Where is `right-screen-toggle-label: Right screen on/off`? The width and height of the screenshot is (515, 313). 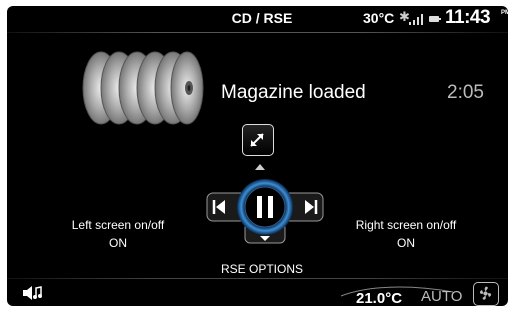 right-screen-toggle-label: Right screen on/off is located at coordinates (406, 225).